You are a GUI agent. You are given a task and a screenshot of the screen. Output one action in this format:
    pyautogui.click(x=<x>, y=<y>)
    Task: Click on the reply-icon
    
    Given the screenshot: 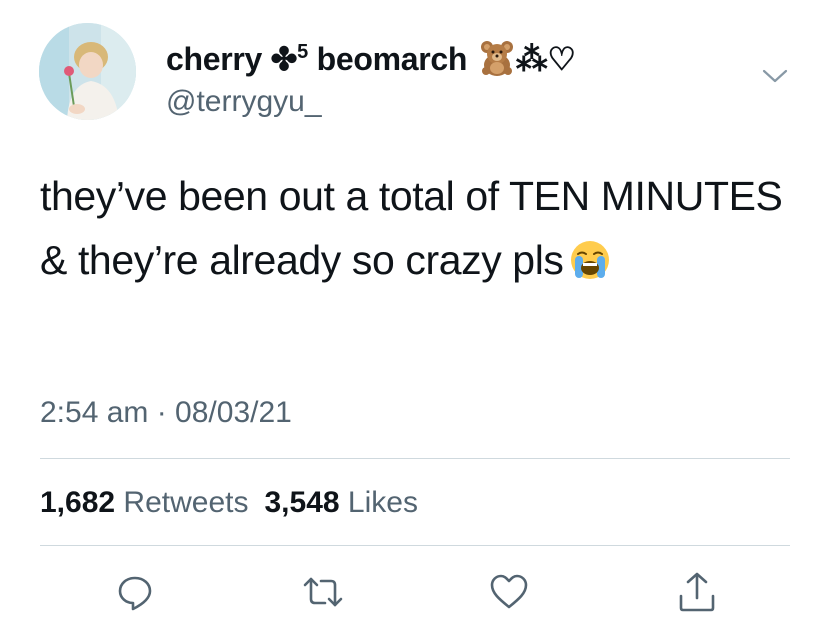 What is the action you would take?
    pyautogui.click(x=135, y=593)
    